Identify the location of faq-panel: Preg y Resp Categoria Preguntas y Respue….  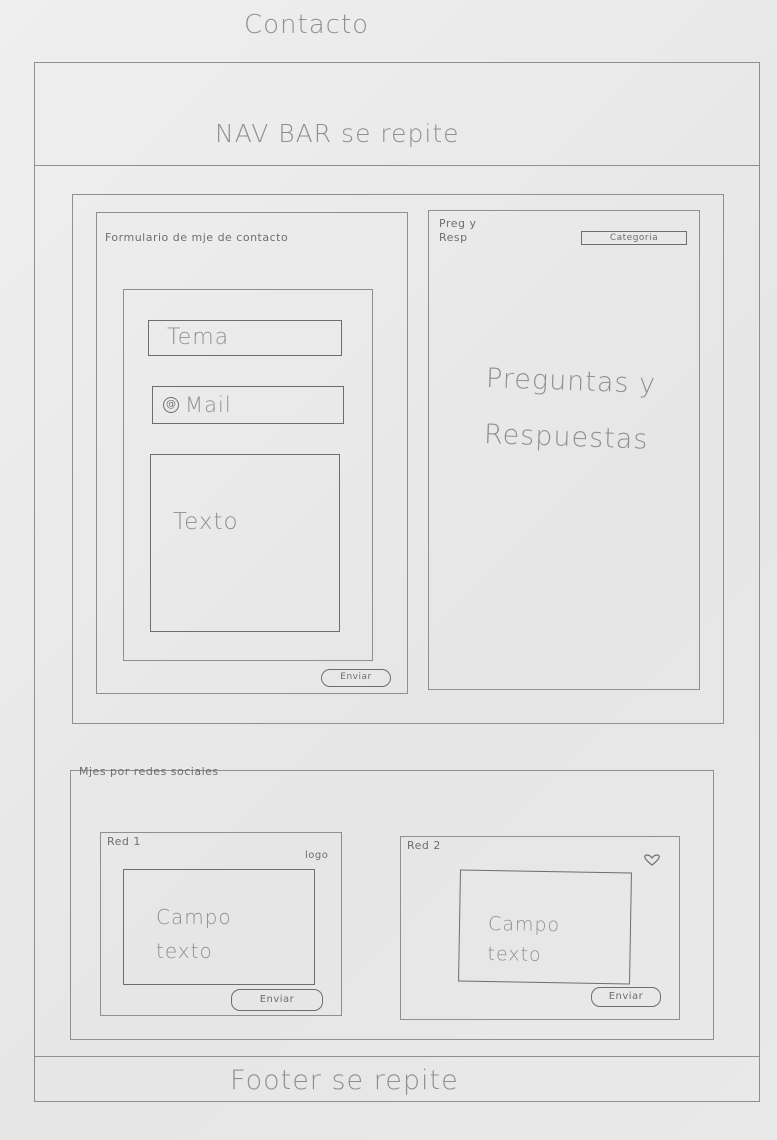
(564, 450).